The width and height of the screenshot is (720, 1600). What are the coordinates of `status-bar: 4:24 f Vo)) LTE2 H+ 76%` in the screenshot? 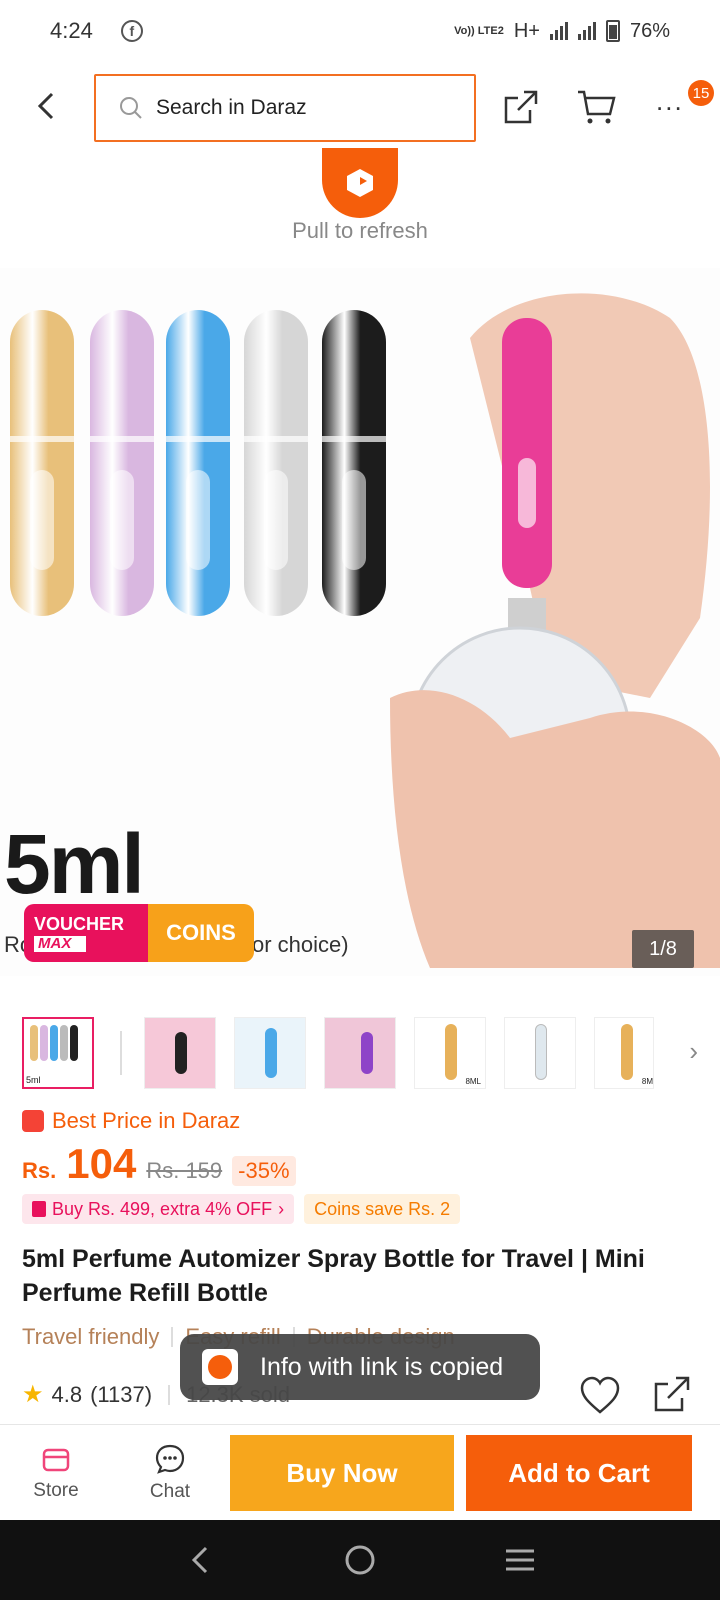 It's located at (360, 31).